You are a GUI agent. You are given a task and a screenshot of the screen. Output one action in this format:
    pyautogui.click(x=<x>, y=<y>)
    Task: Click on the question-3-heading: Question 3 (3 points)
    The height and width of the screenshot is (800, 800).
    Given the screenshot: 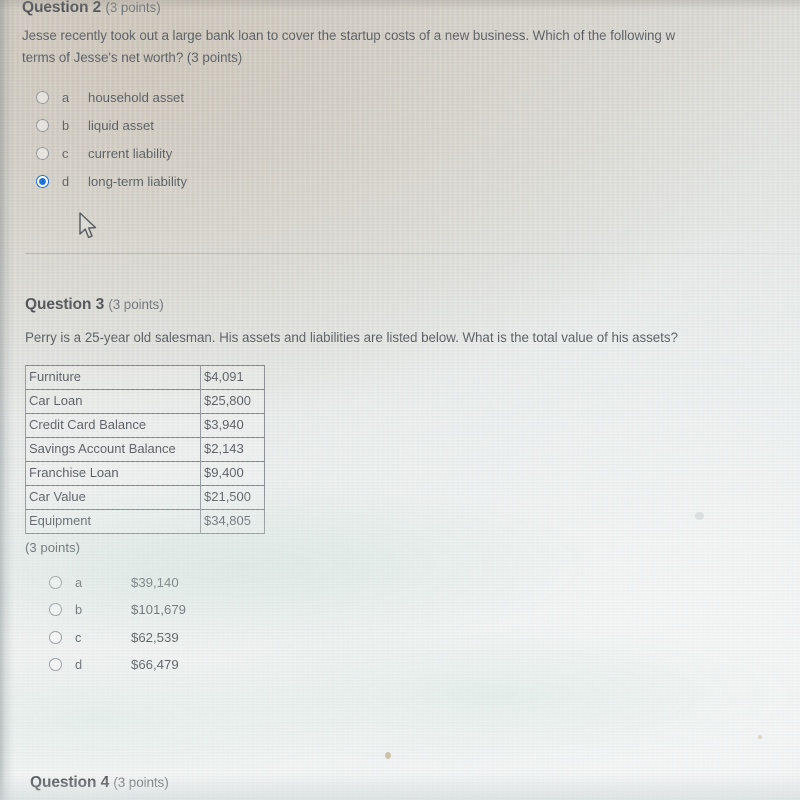 What is the action you would take?
    pyautogui.click(x=94, y=305)
    